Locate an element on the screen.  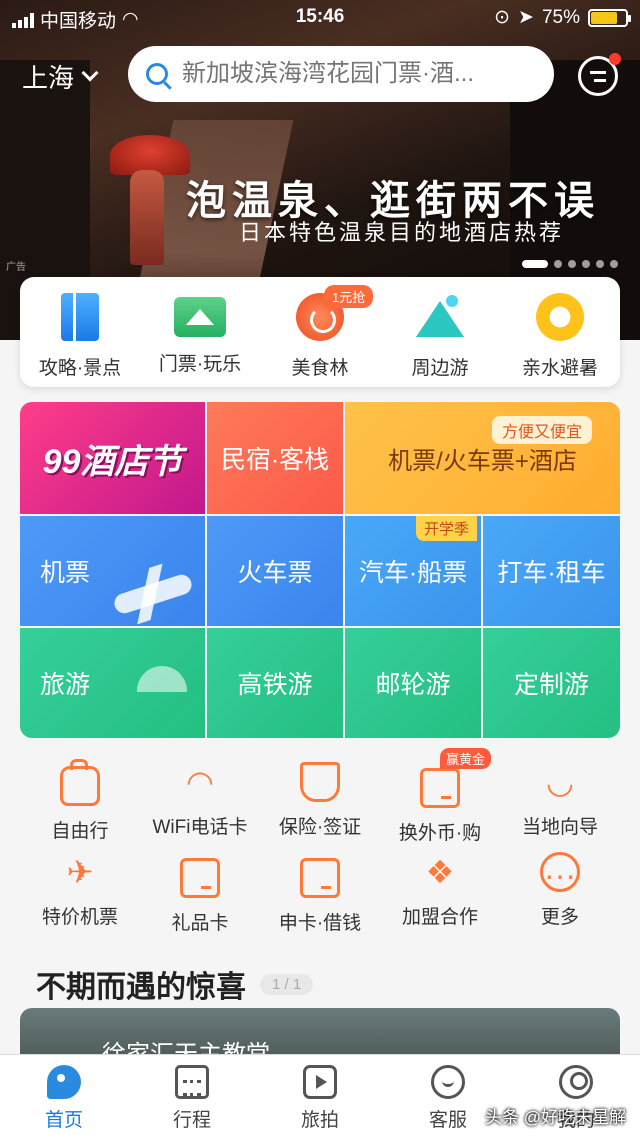
guide-book-icon is located at coordinates (80, 317).